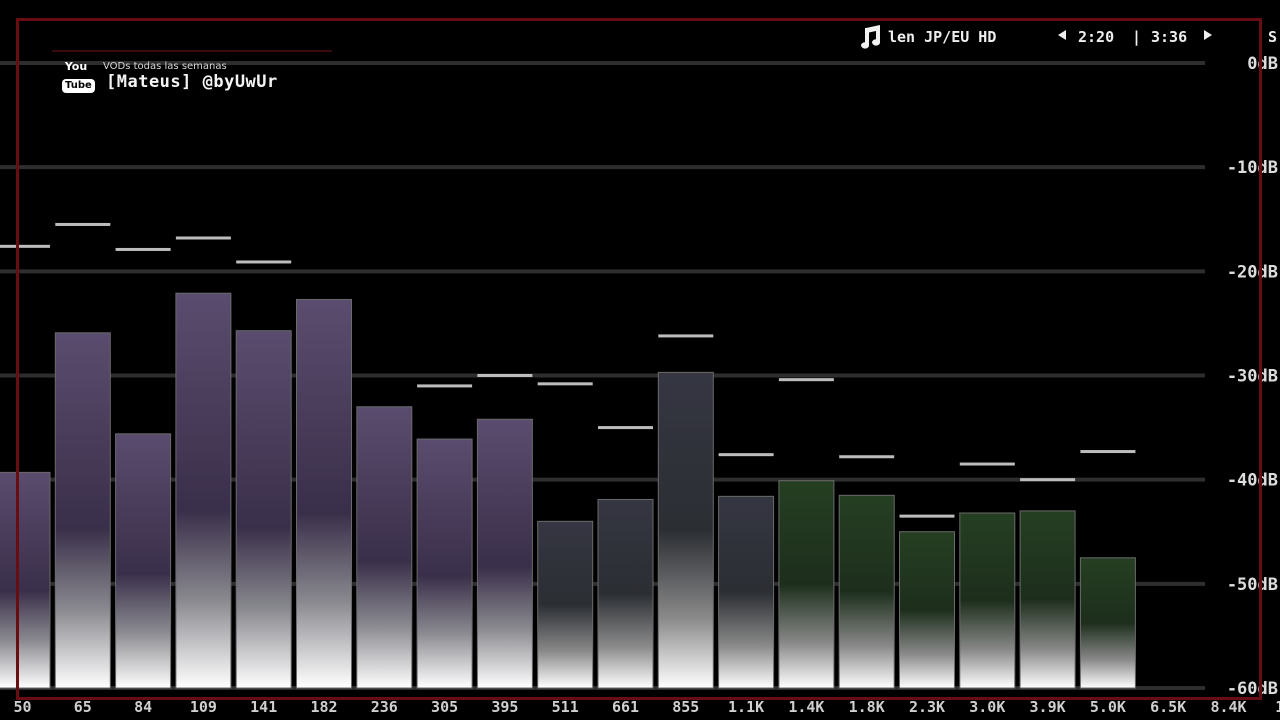 This screenshot has height=720, width=1280. What do you see at coordinates (1252, 689) in the screenshot?
I see `y-tick-label: -60dB` at bounding box center [1252, 689].